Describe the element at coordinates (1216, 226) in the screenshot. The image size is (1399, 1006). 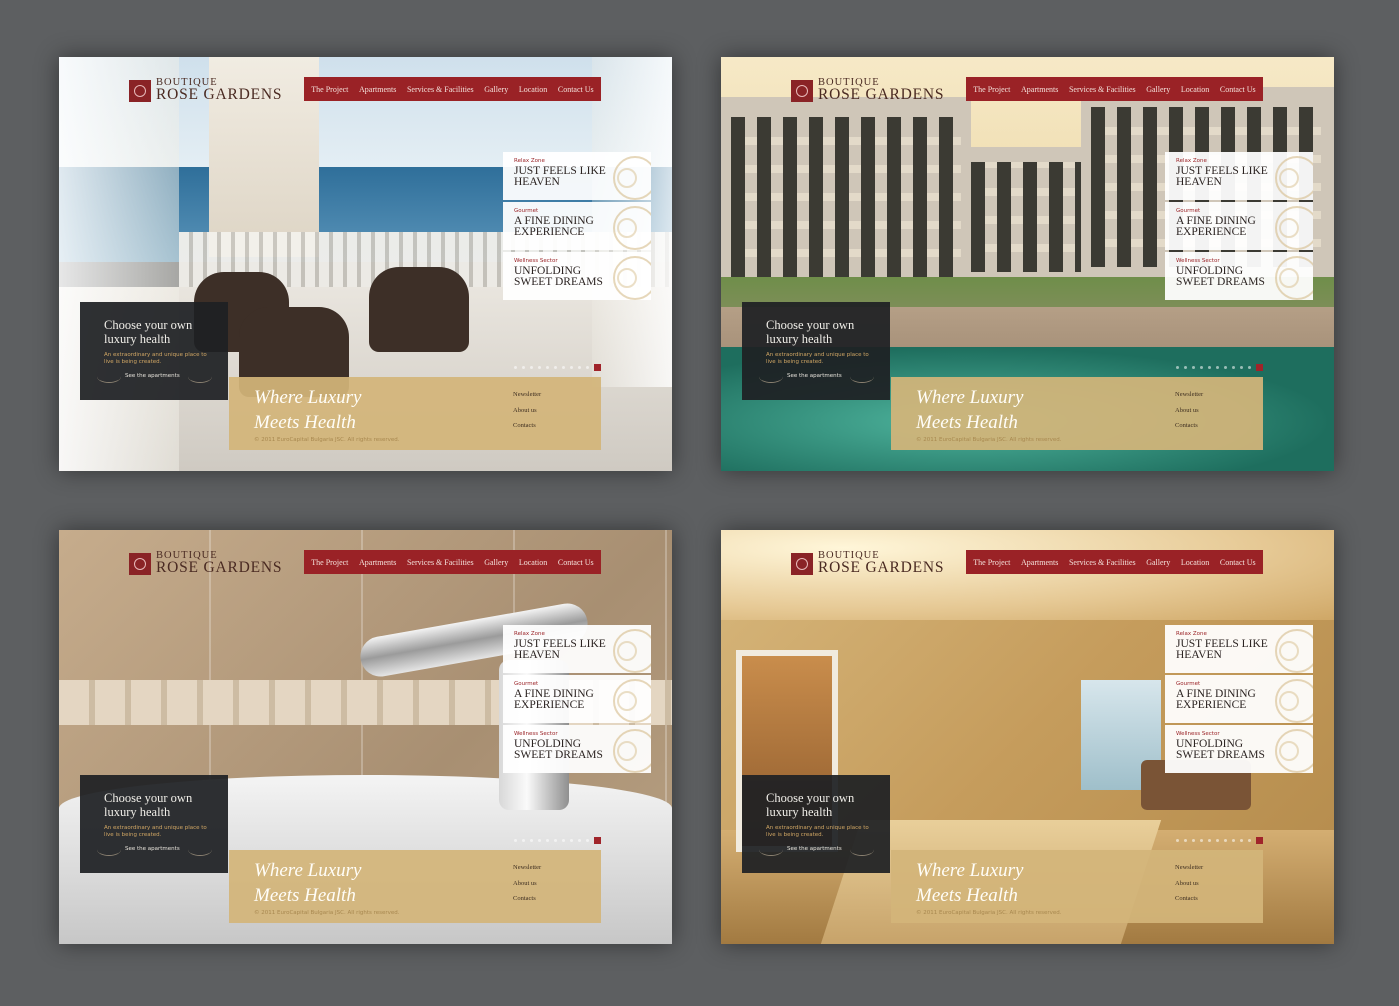
I see `feature-title: A FINE DINING EXPERIENCE` at that location.